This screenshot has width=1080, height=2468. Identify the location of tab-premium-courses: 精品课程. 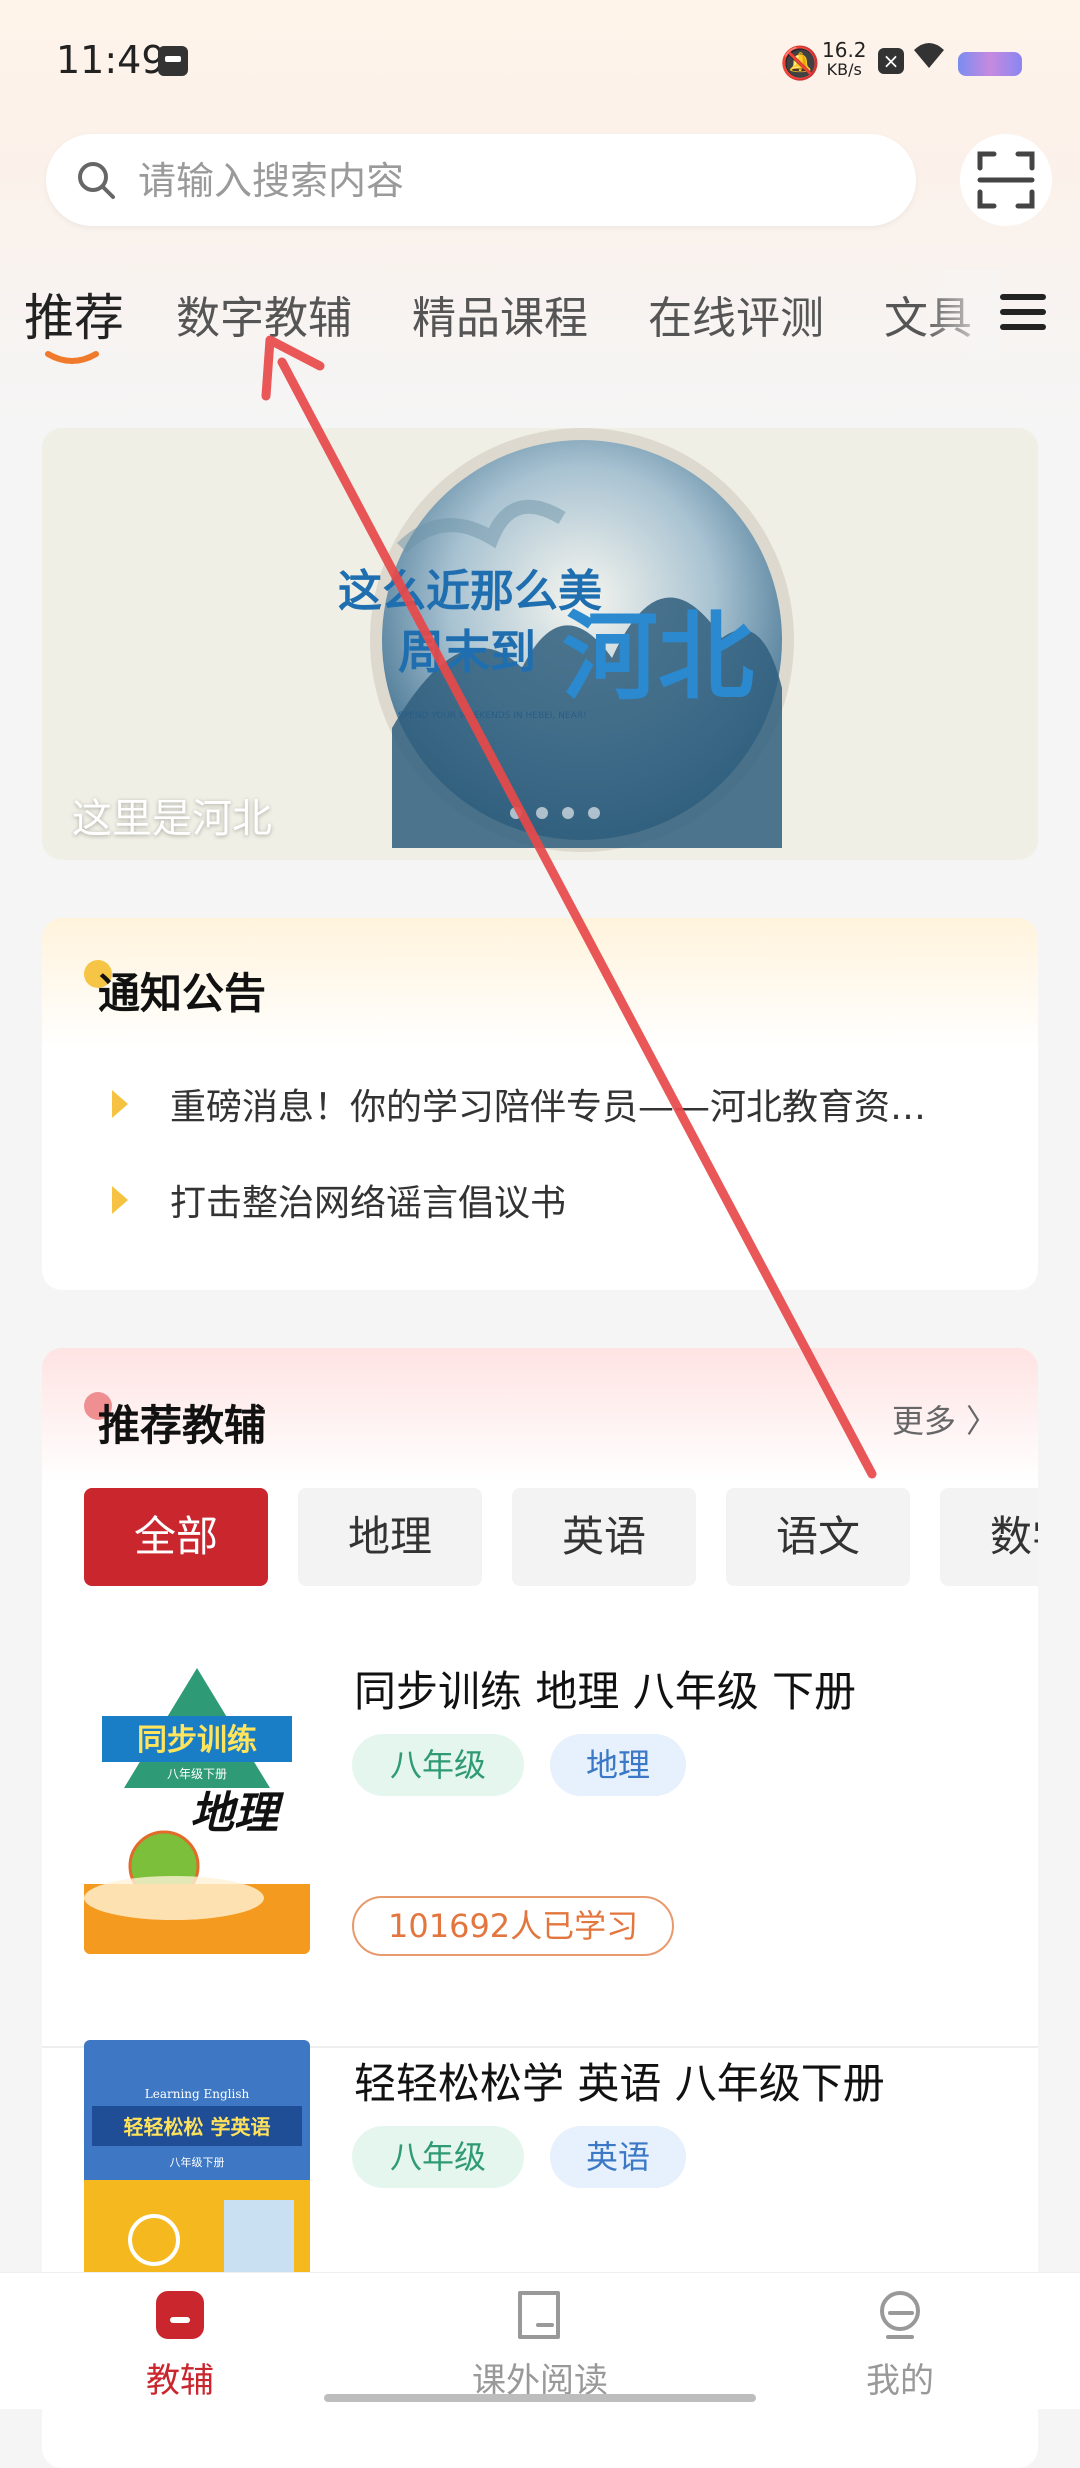
(500, 314).